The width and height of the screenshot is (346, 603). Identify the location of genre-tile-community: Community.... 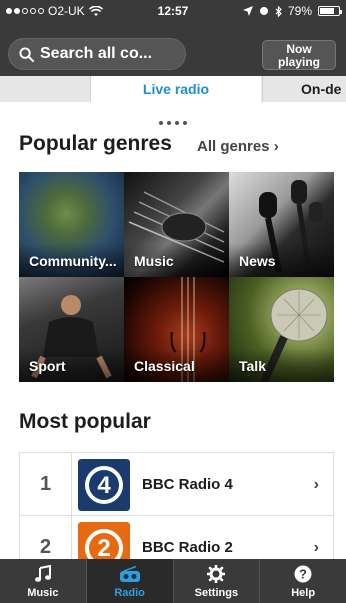
(71, 224).